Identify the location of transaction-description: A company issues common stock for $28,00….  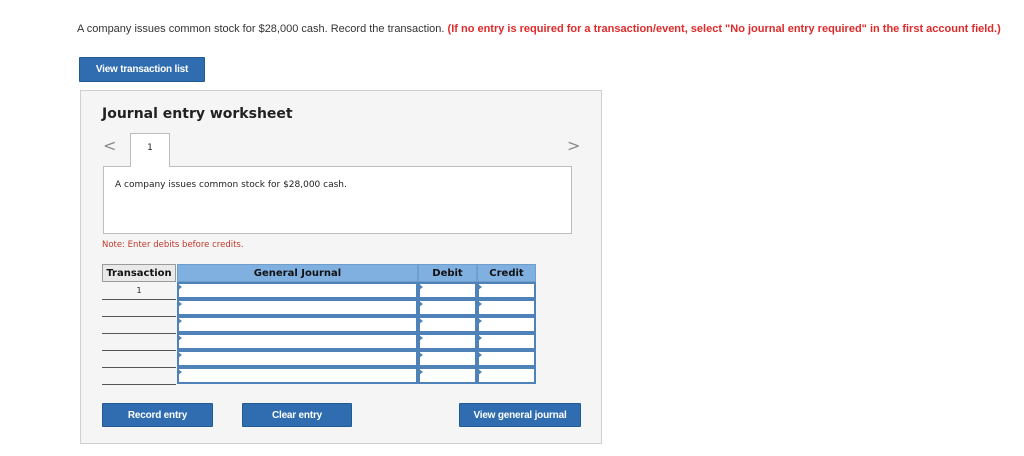
(337, 200).